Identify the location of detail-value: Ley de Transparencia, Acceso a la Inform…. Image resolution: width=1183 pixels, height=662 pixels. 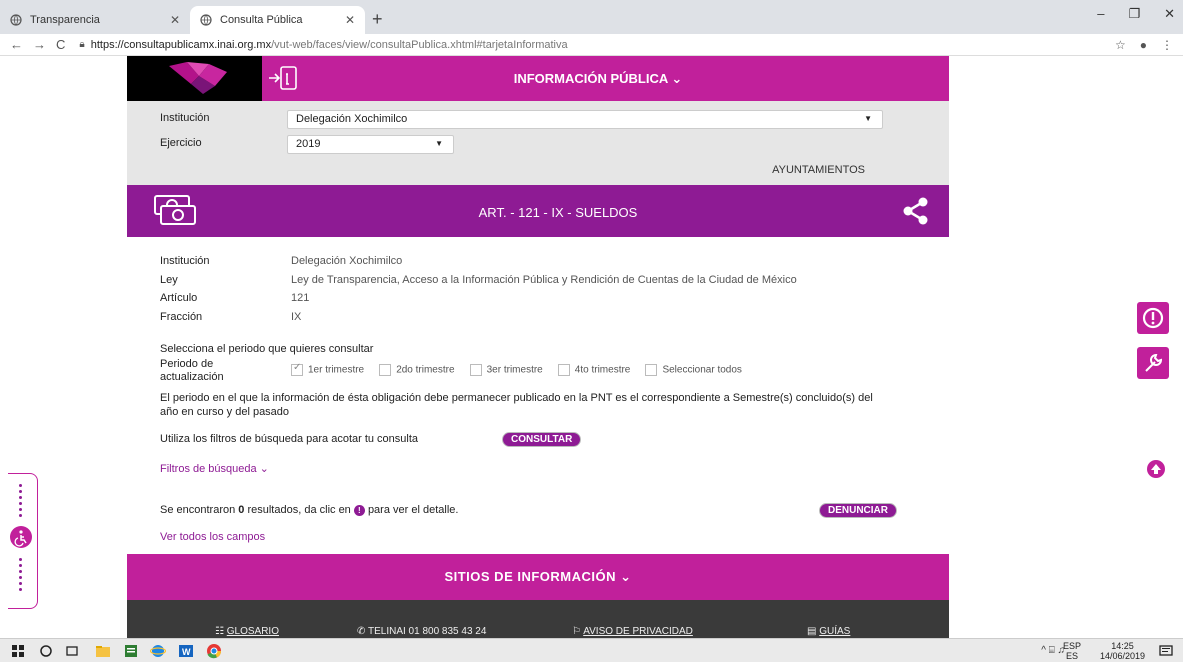
(544, 280).